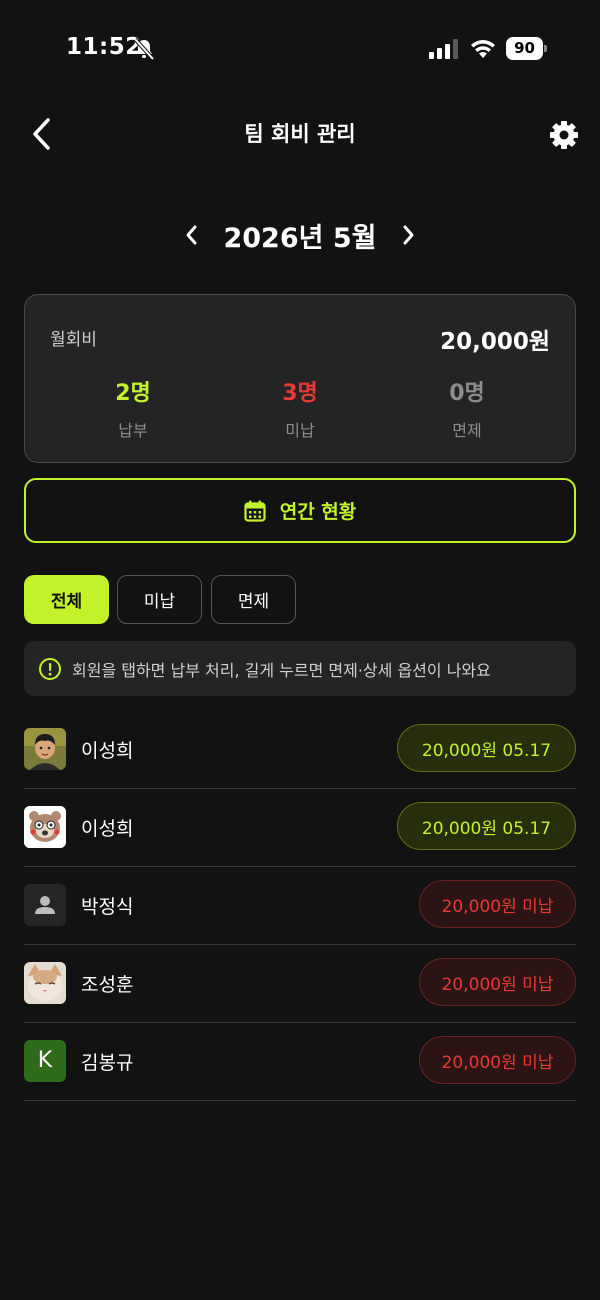  I want to click on battery-indicator: 90, so click(527, 48).